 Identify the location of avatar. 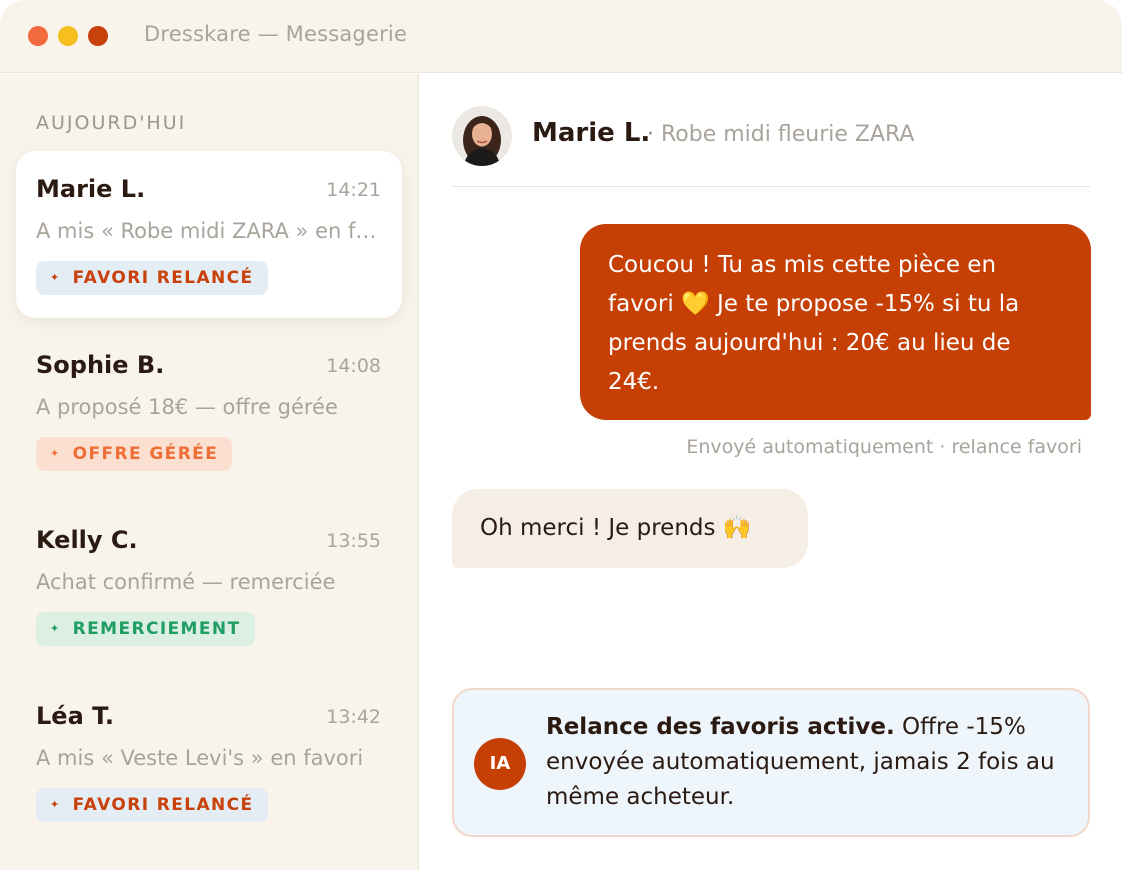
(482, 136).